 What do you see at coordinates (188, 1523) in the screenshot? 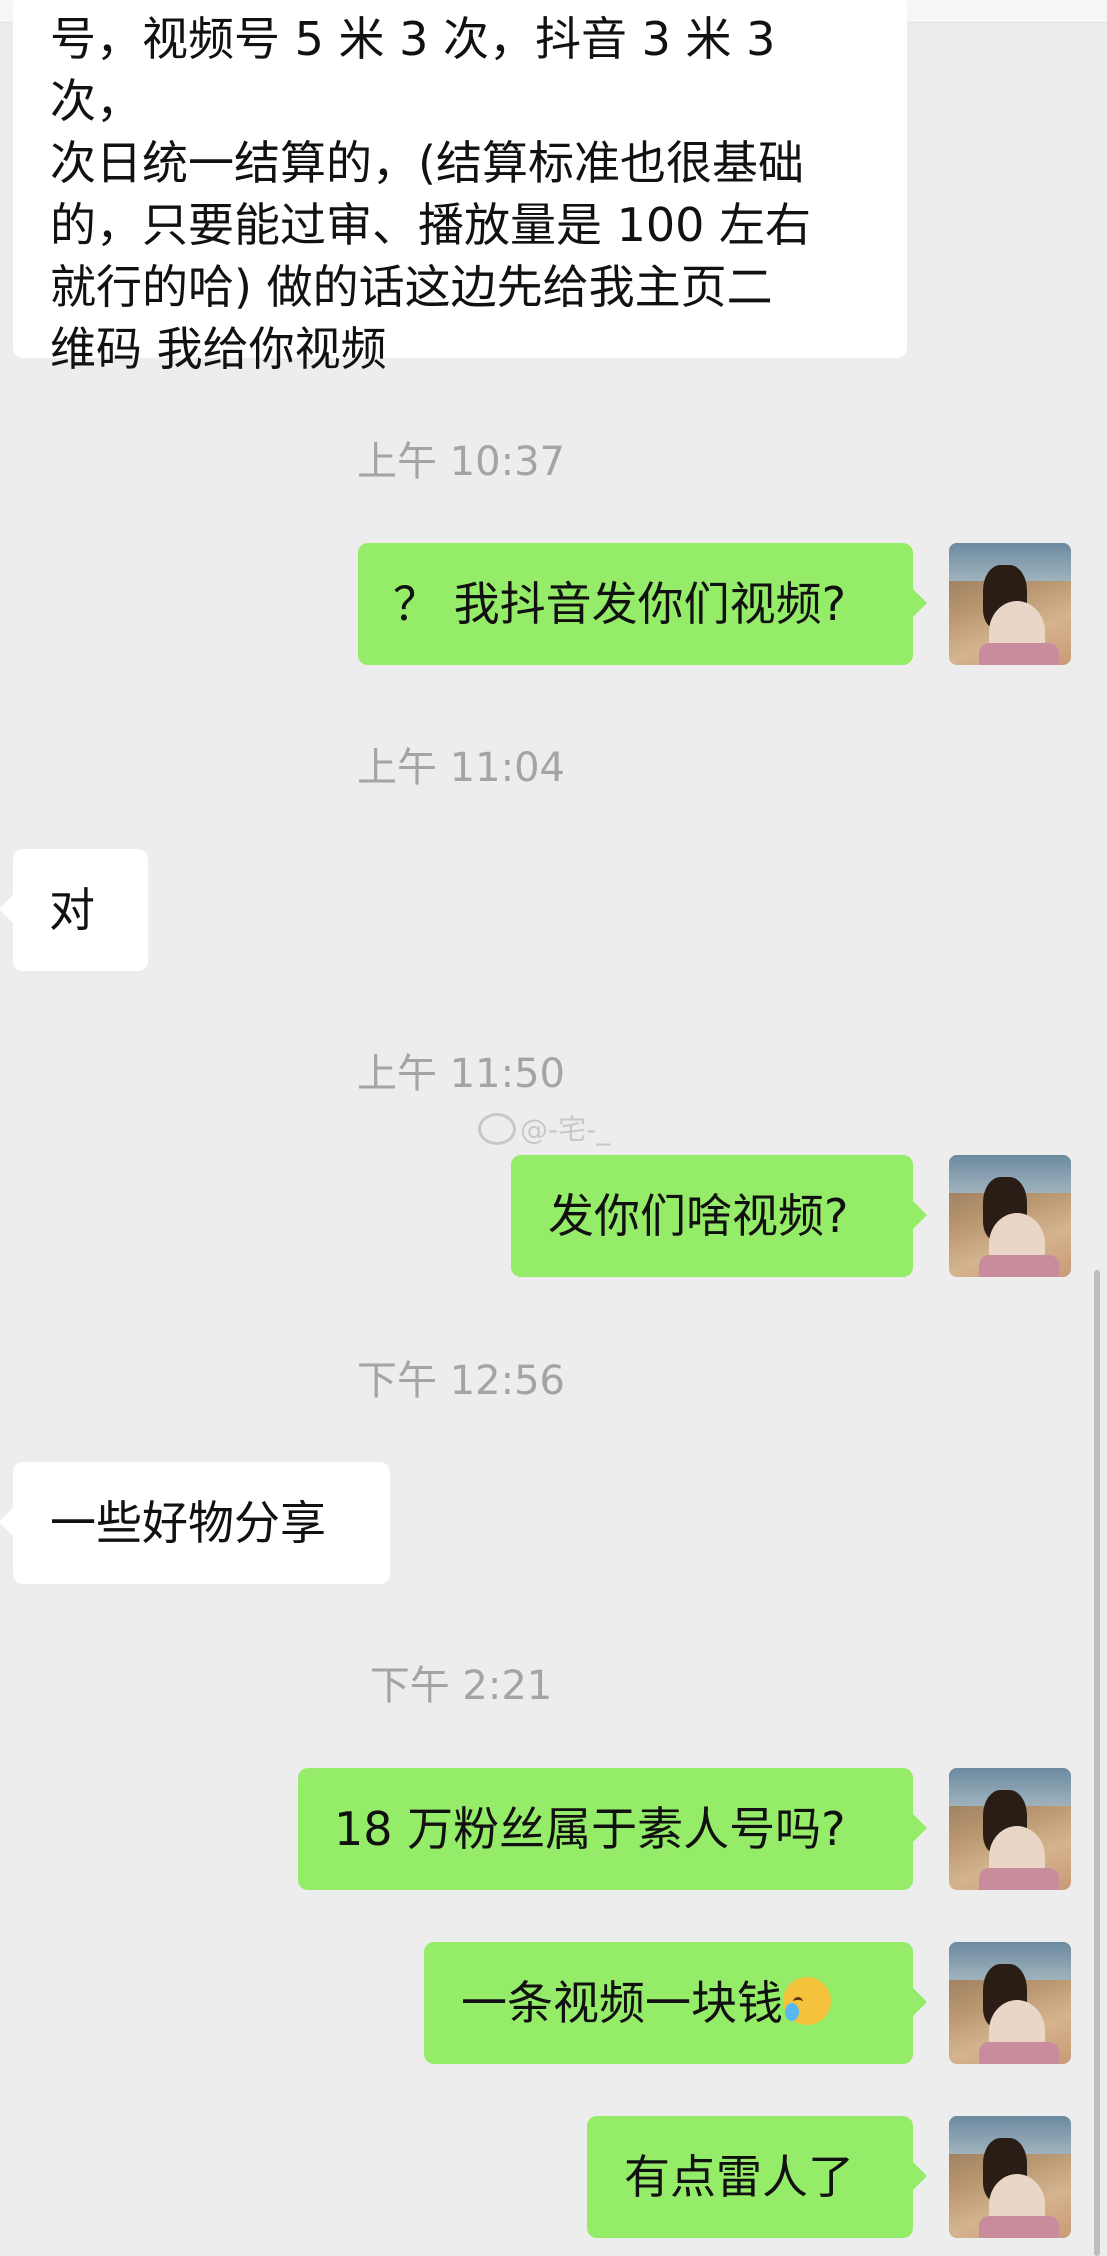
I see `message-text: 一些好物分享` at bounding box center [188, 1523].